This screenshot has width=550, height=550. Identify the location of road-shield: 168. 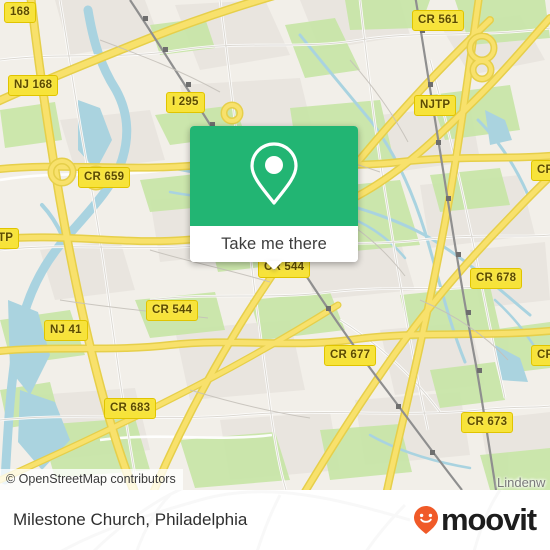
(20, 12).